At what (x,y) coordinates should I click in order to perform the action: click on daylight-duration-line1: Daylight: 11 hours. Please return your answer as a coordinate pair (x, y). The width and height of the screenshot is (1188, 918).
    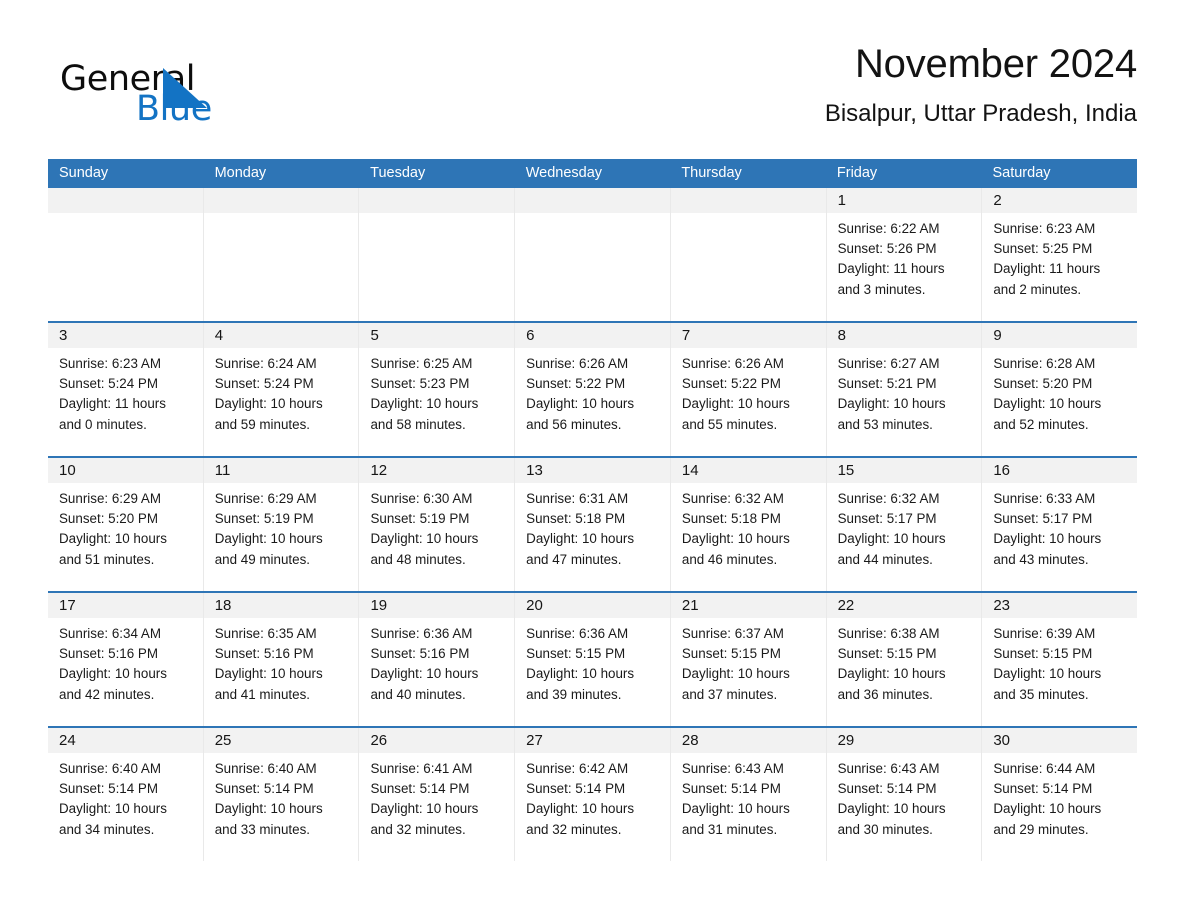
    Looking at the image, I should click on (112, 404).